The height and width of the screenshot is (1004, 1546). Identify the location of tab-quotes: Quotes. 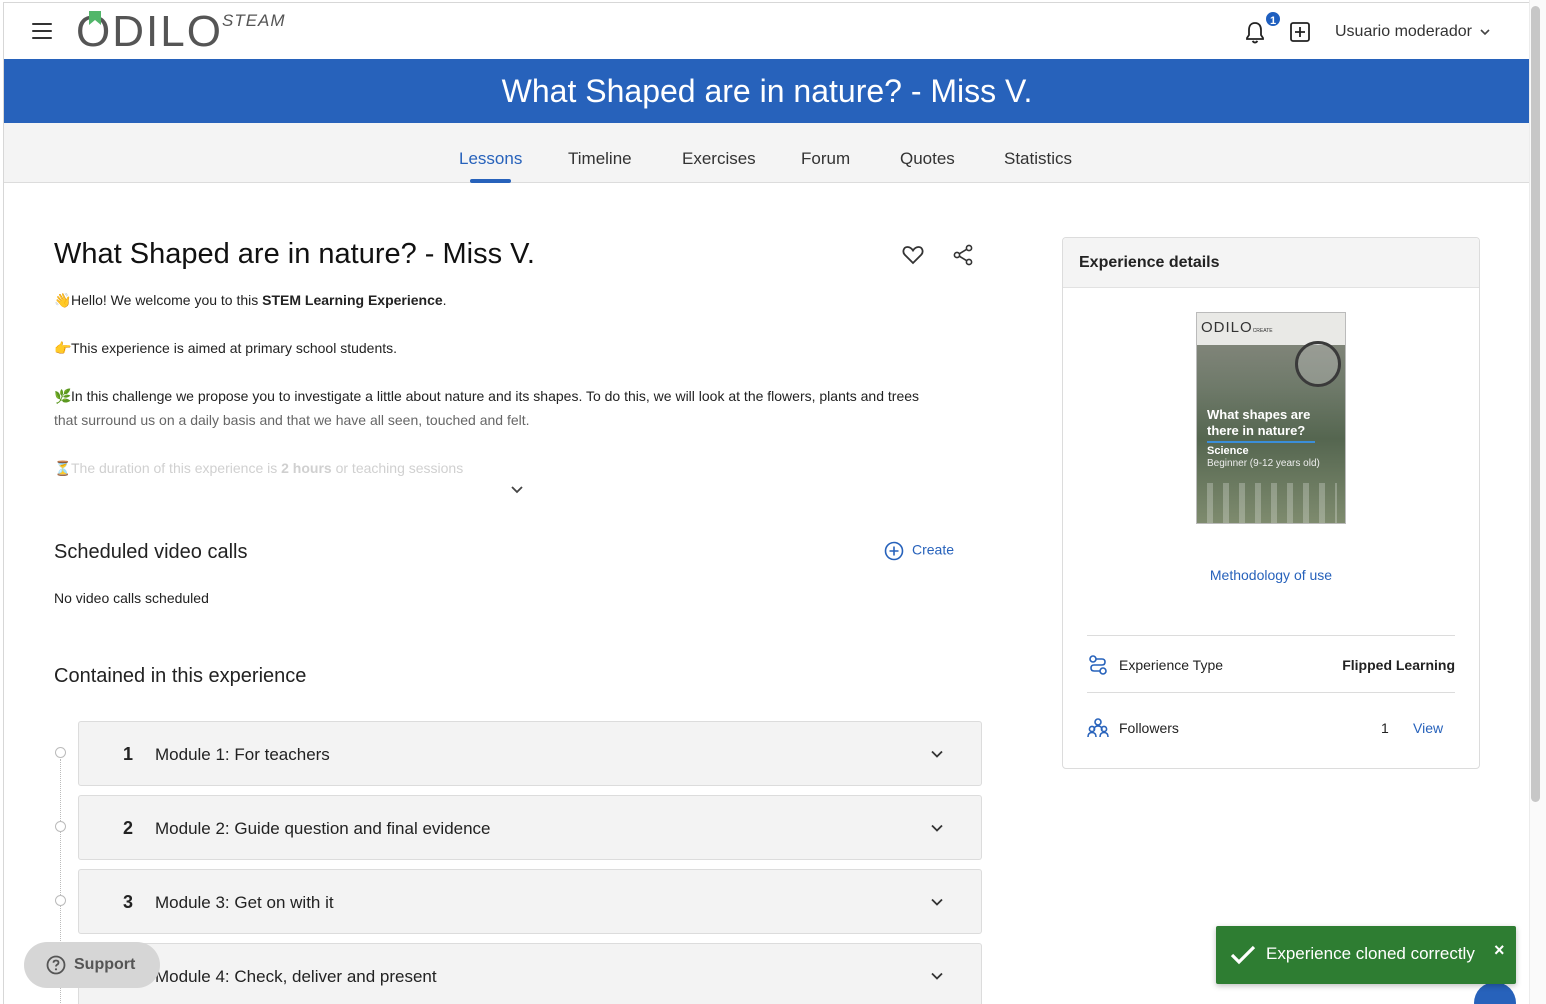
(927, 159).